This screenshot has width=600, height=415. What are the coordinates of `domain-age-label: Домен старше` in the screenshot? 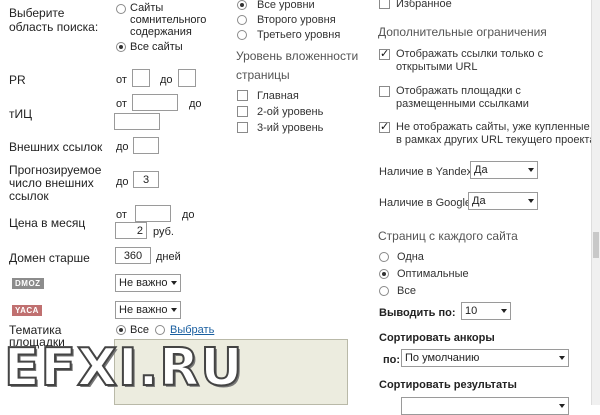 It's located at (49, 258).